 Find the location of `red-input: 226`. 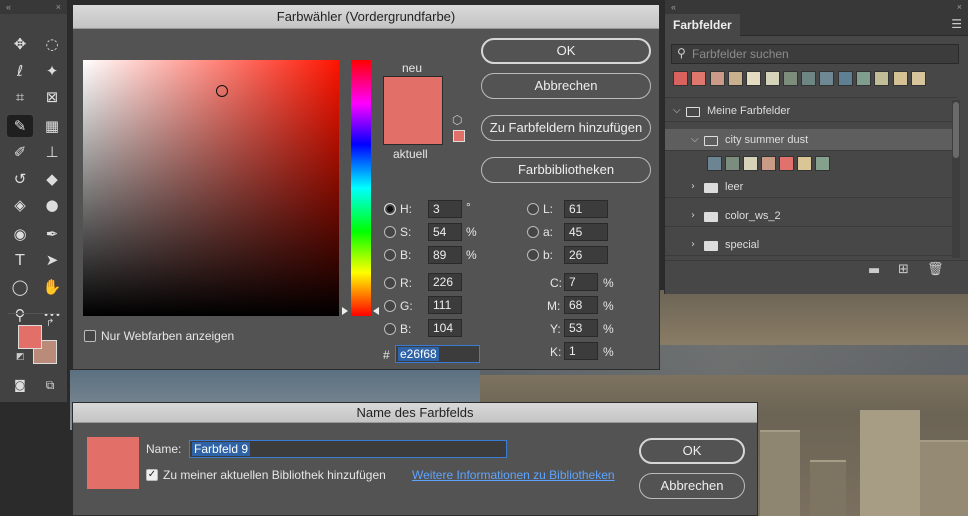

red-input: 226 is located at coordinates (445, 282).